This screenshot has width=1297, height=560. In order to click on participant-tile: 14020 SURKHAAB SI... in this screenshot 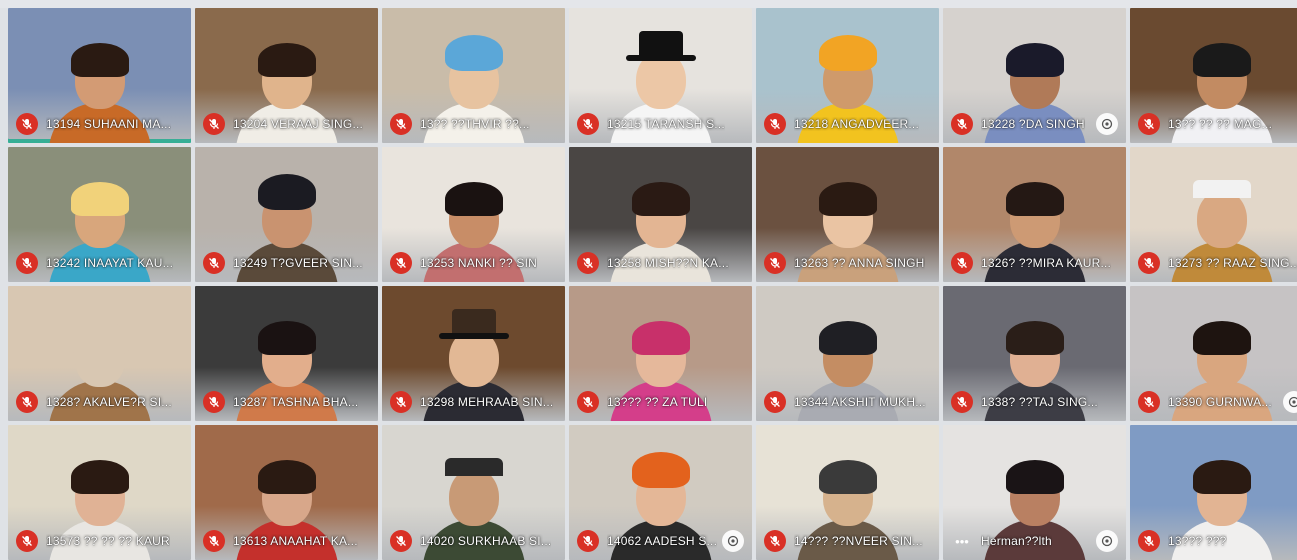, I will do `click(473, 492)`.